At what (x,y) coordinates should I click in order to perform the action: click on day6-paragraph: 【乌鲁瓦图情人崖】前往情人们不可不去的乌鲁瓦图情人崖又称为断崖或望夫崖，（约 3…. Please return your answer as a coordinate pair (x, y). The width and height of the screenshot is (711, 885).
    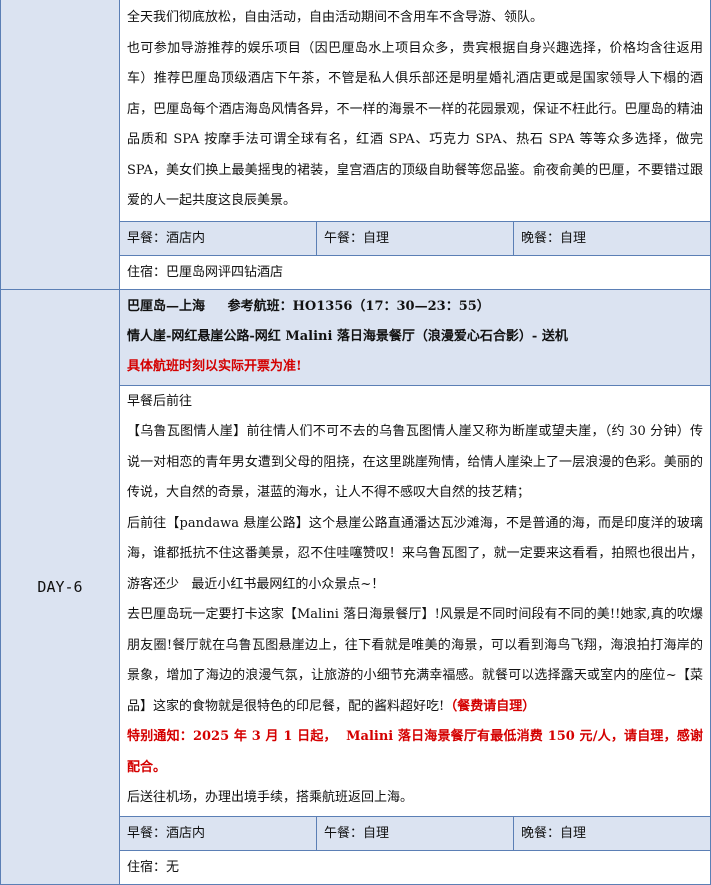
    Looking at the image, I should click on (415, 462).